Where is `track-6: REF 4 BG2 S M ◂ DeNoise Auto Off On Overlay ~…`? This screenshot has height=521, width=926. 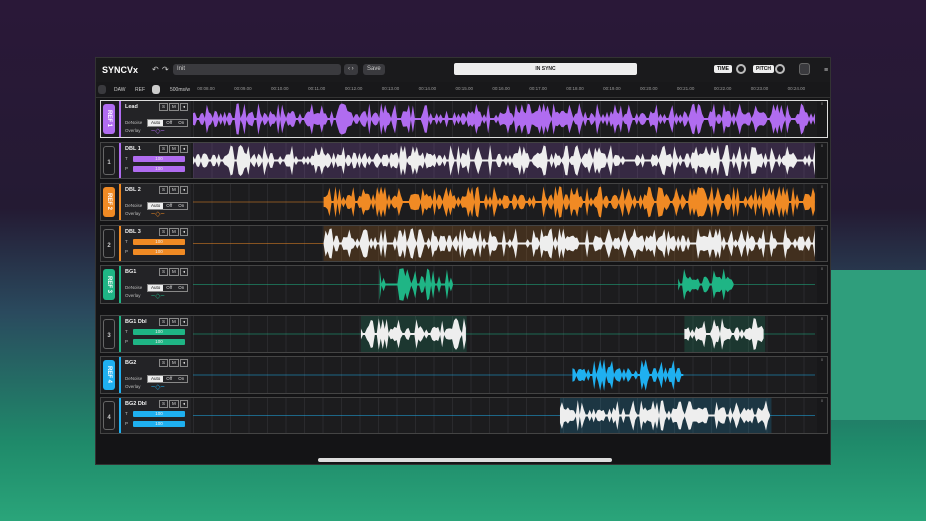 track-6: REF 4 BG2 S M ◂ DeNoise Auto Off On Overlay ~… is located at coordinates (464, 375).